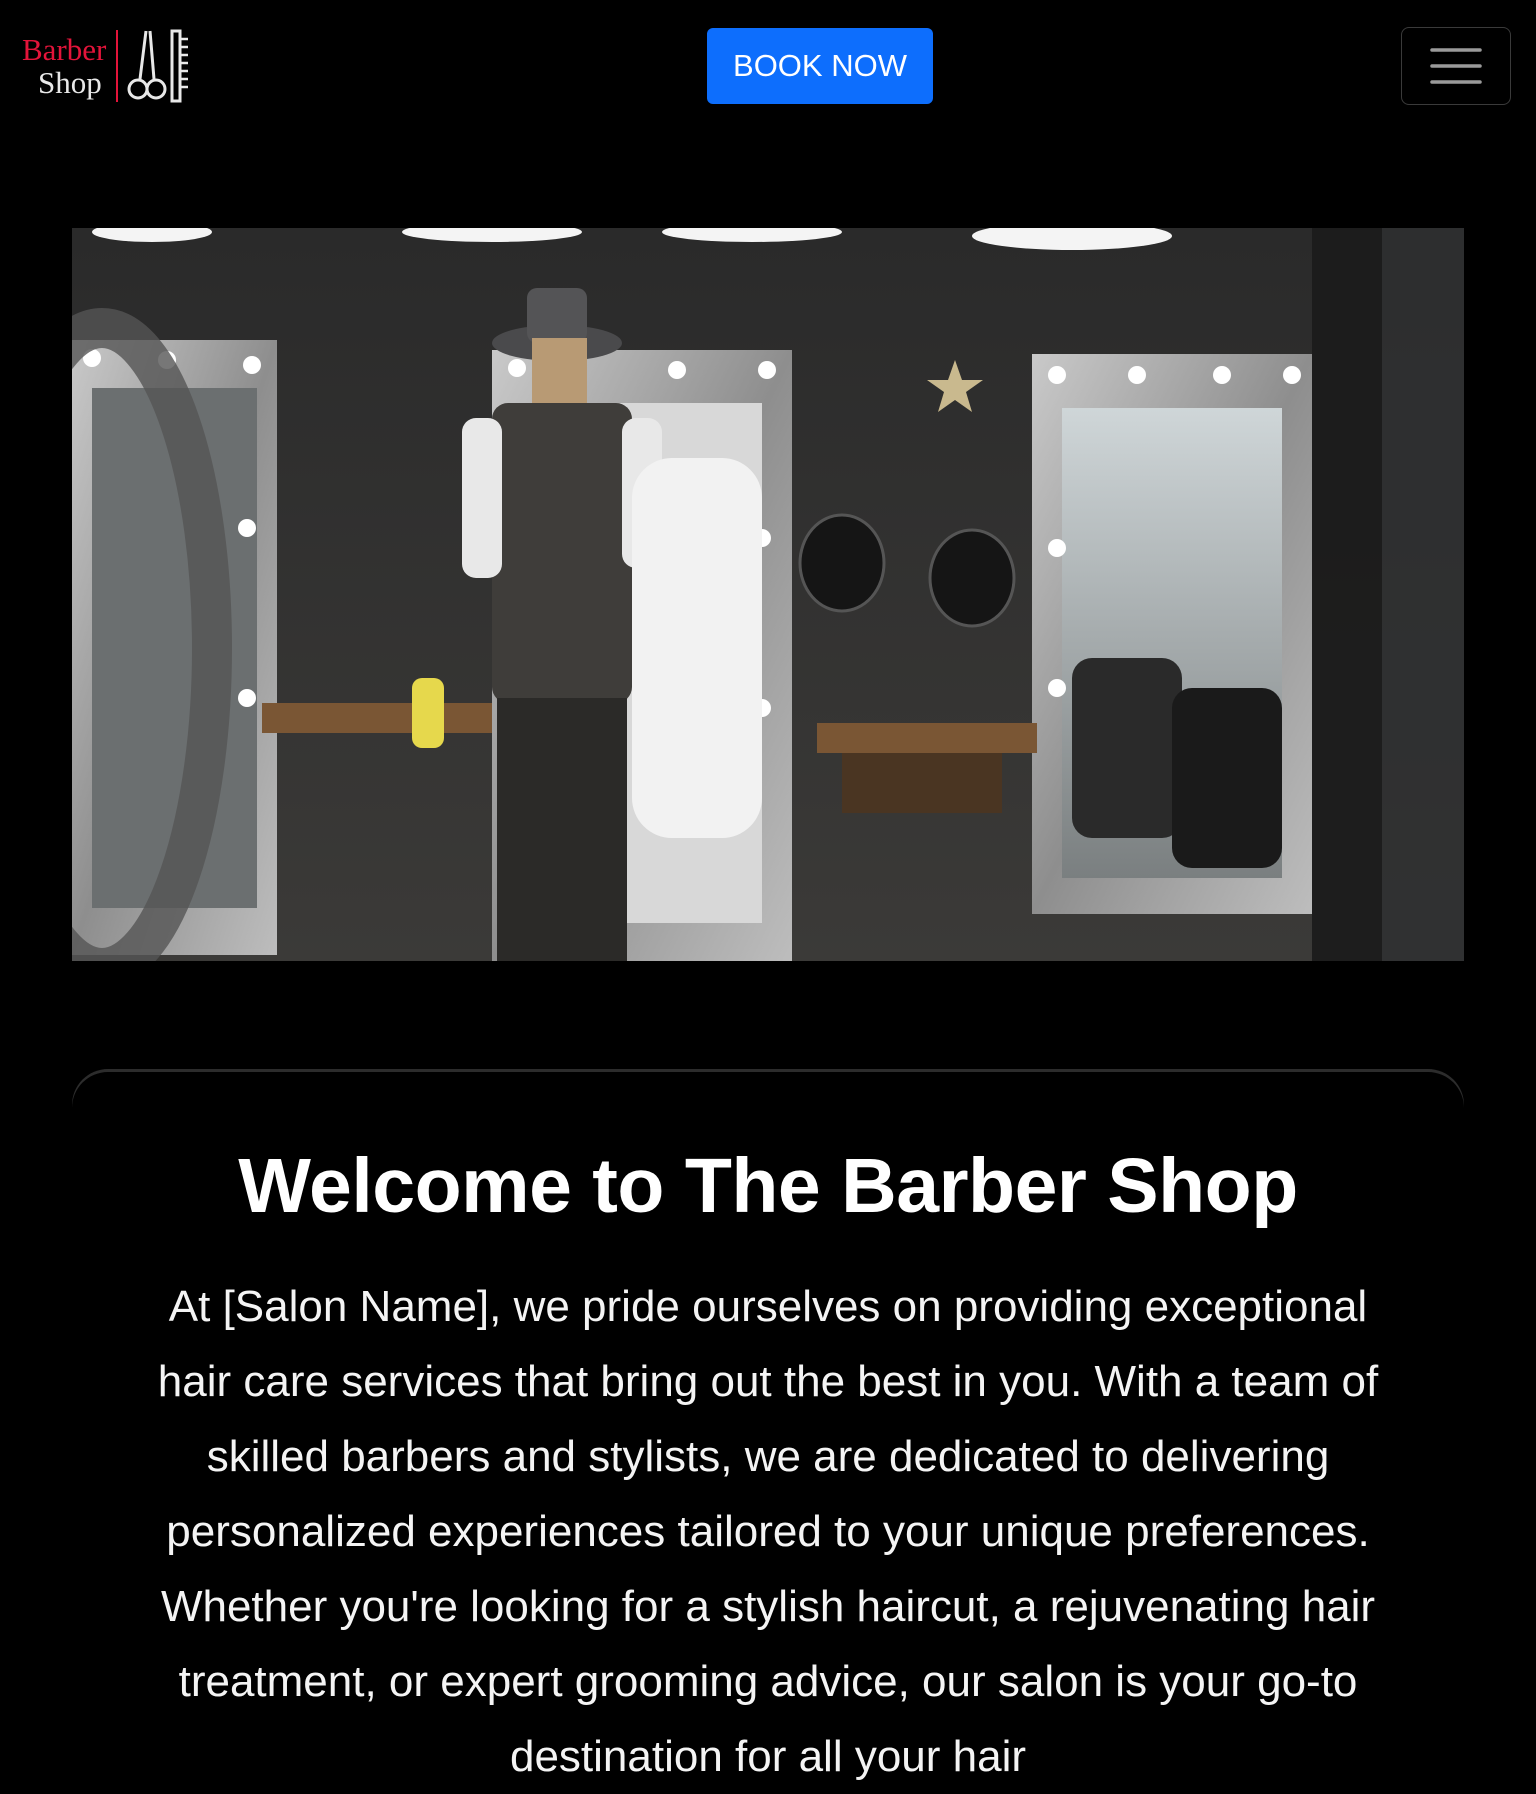  What do you see at coordinates (820, 66) in the screenshot?
I see `book-now-button: BOOK NOW` at bounding box center [820, 66].